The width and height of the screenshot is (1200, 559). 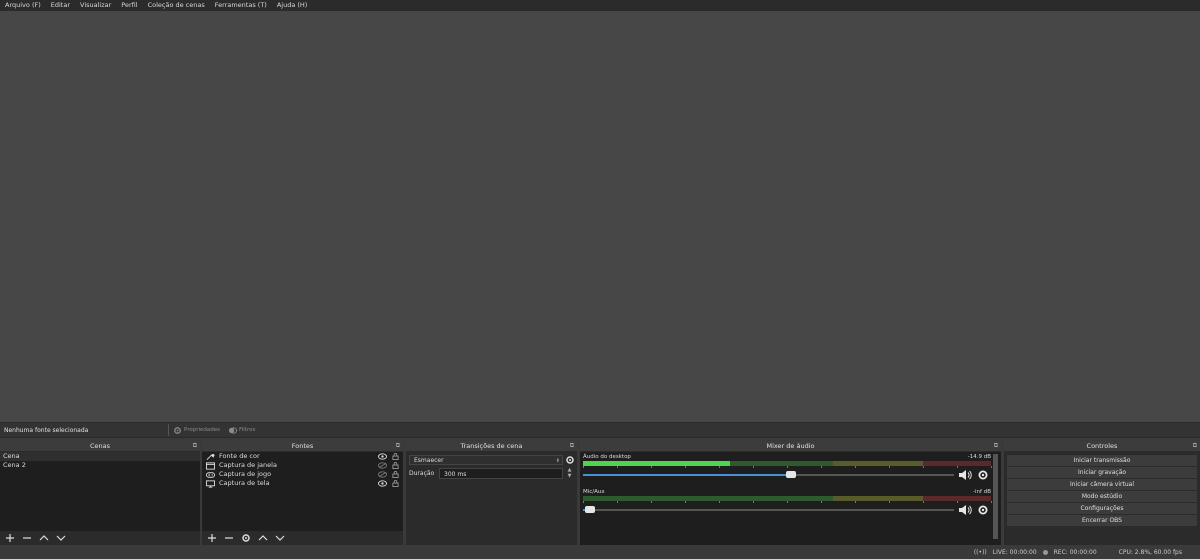 I want to click on add-scene-button, so click(x=10, y=538).